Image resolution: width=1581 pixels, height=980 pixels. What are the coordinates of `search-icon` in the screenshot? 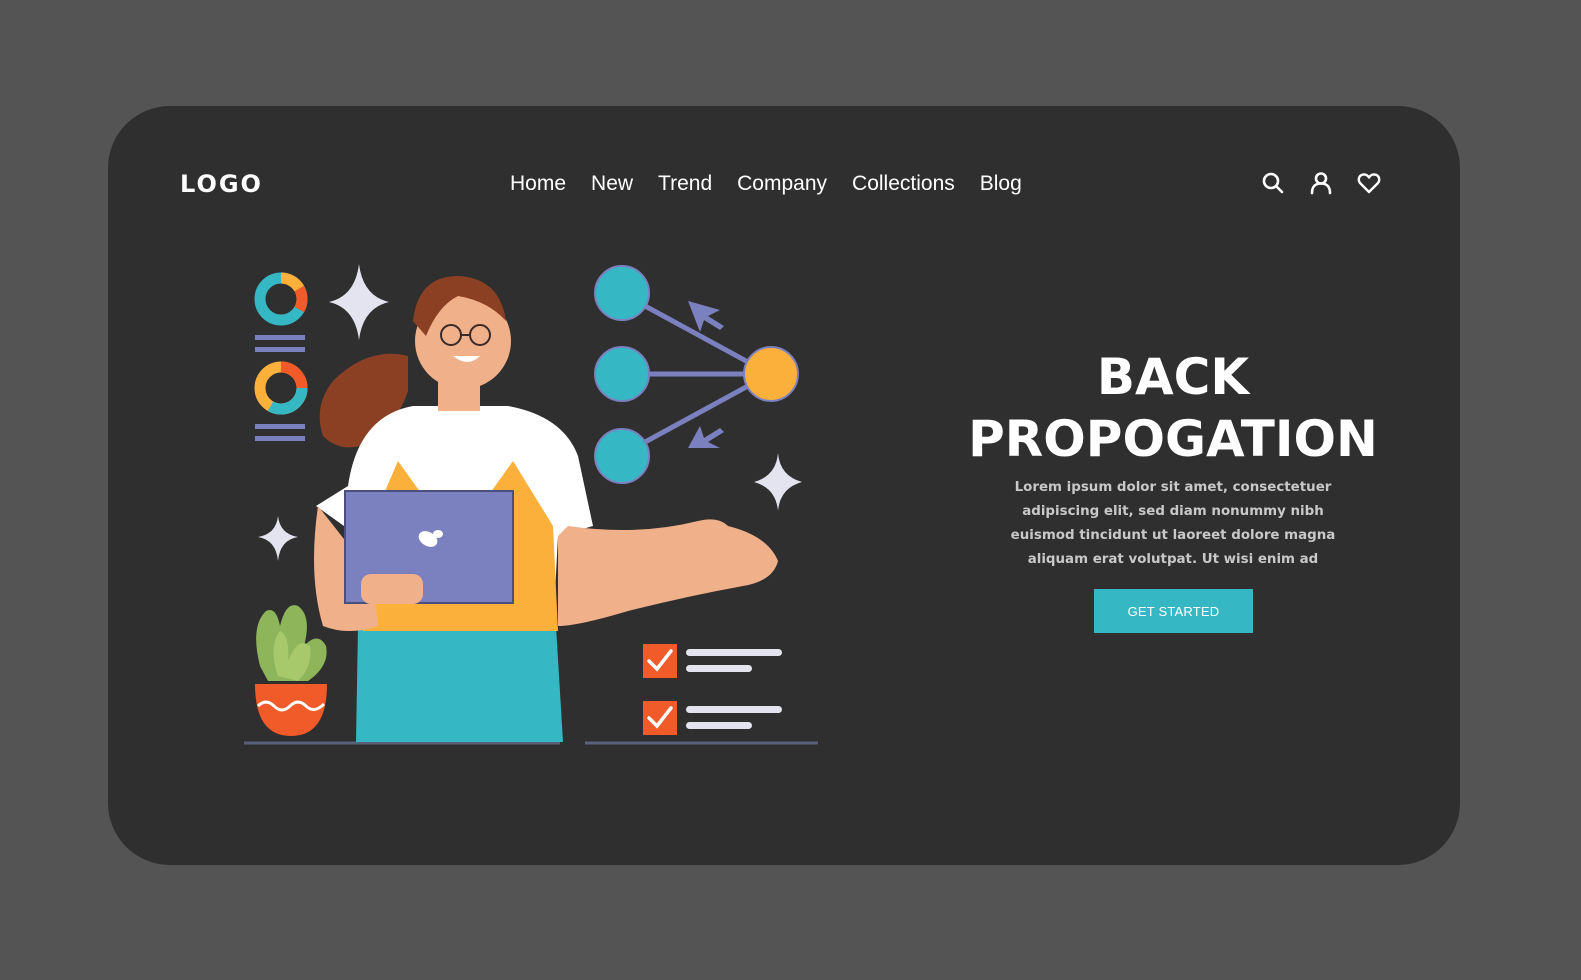 It's located at (1273, 183).